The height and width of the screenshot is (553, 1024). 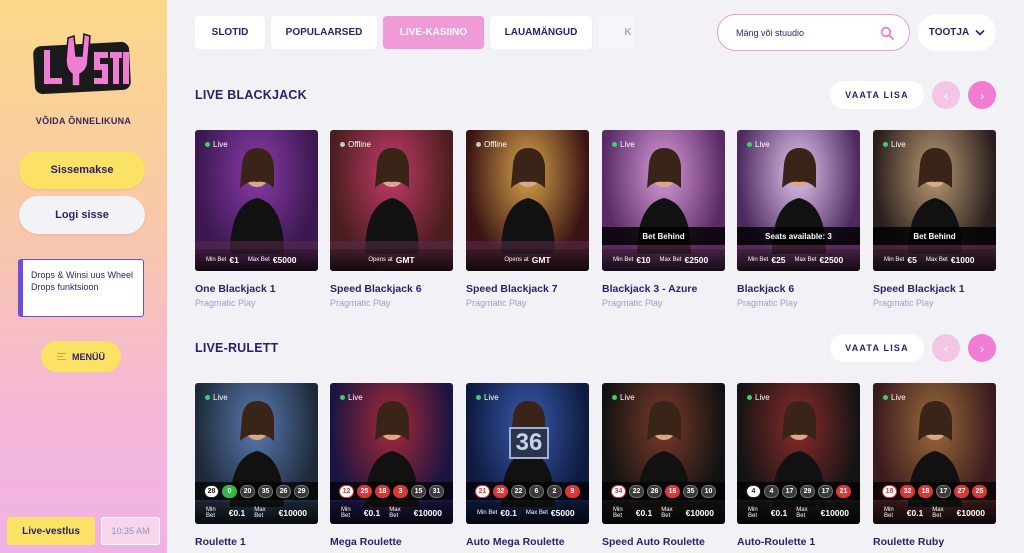 I want to click on result-number: 35, so click(x=265, y=491).